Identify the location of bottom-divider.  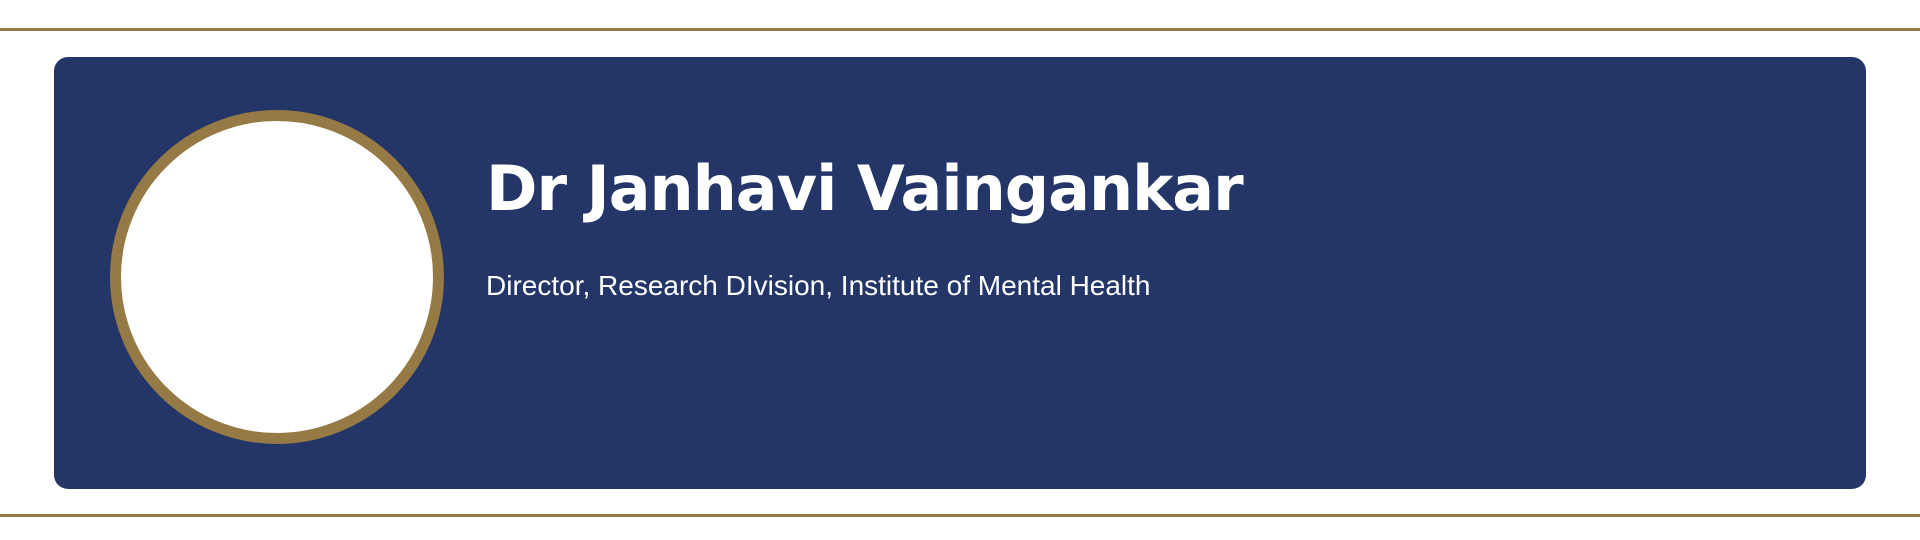
(960, 515).